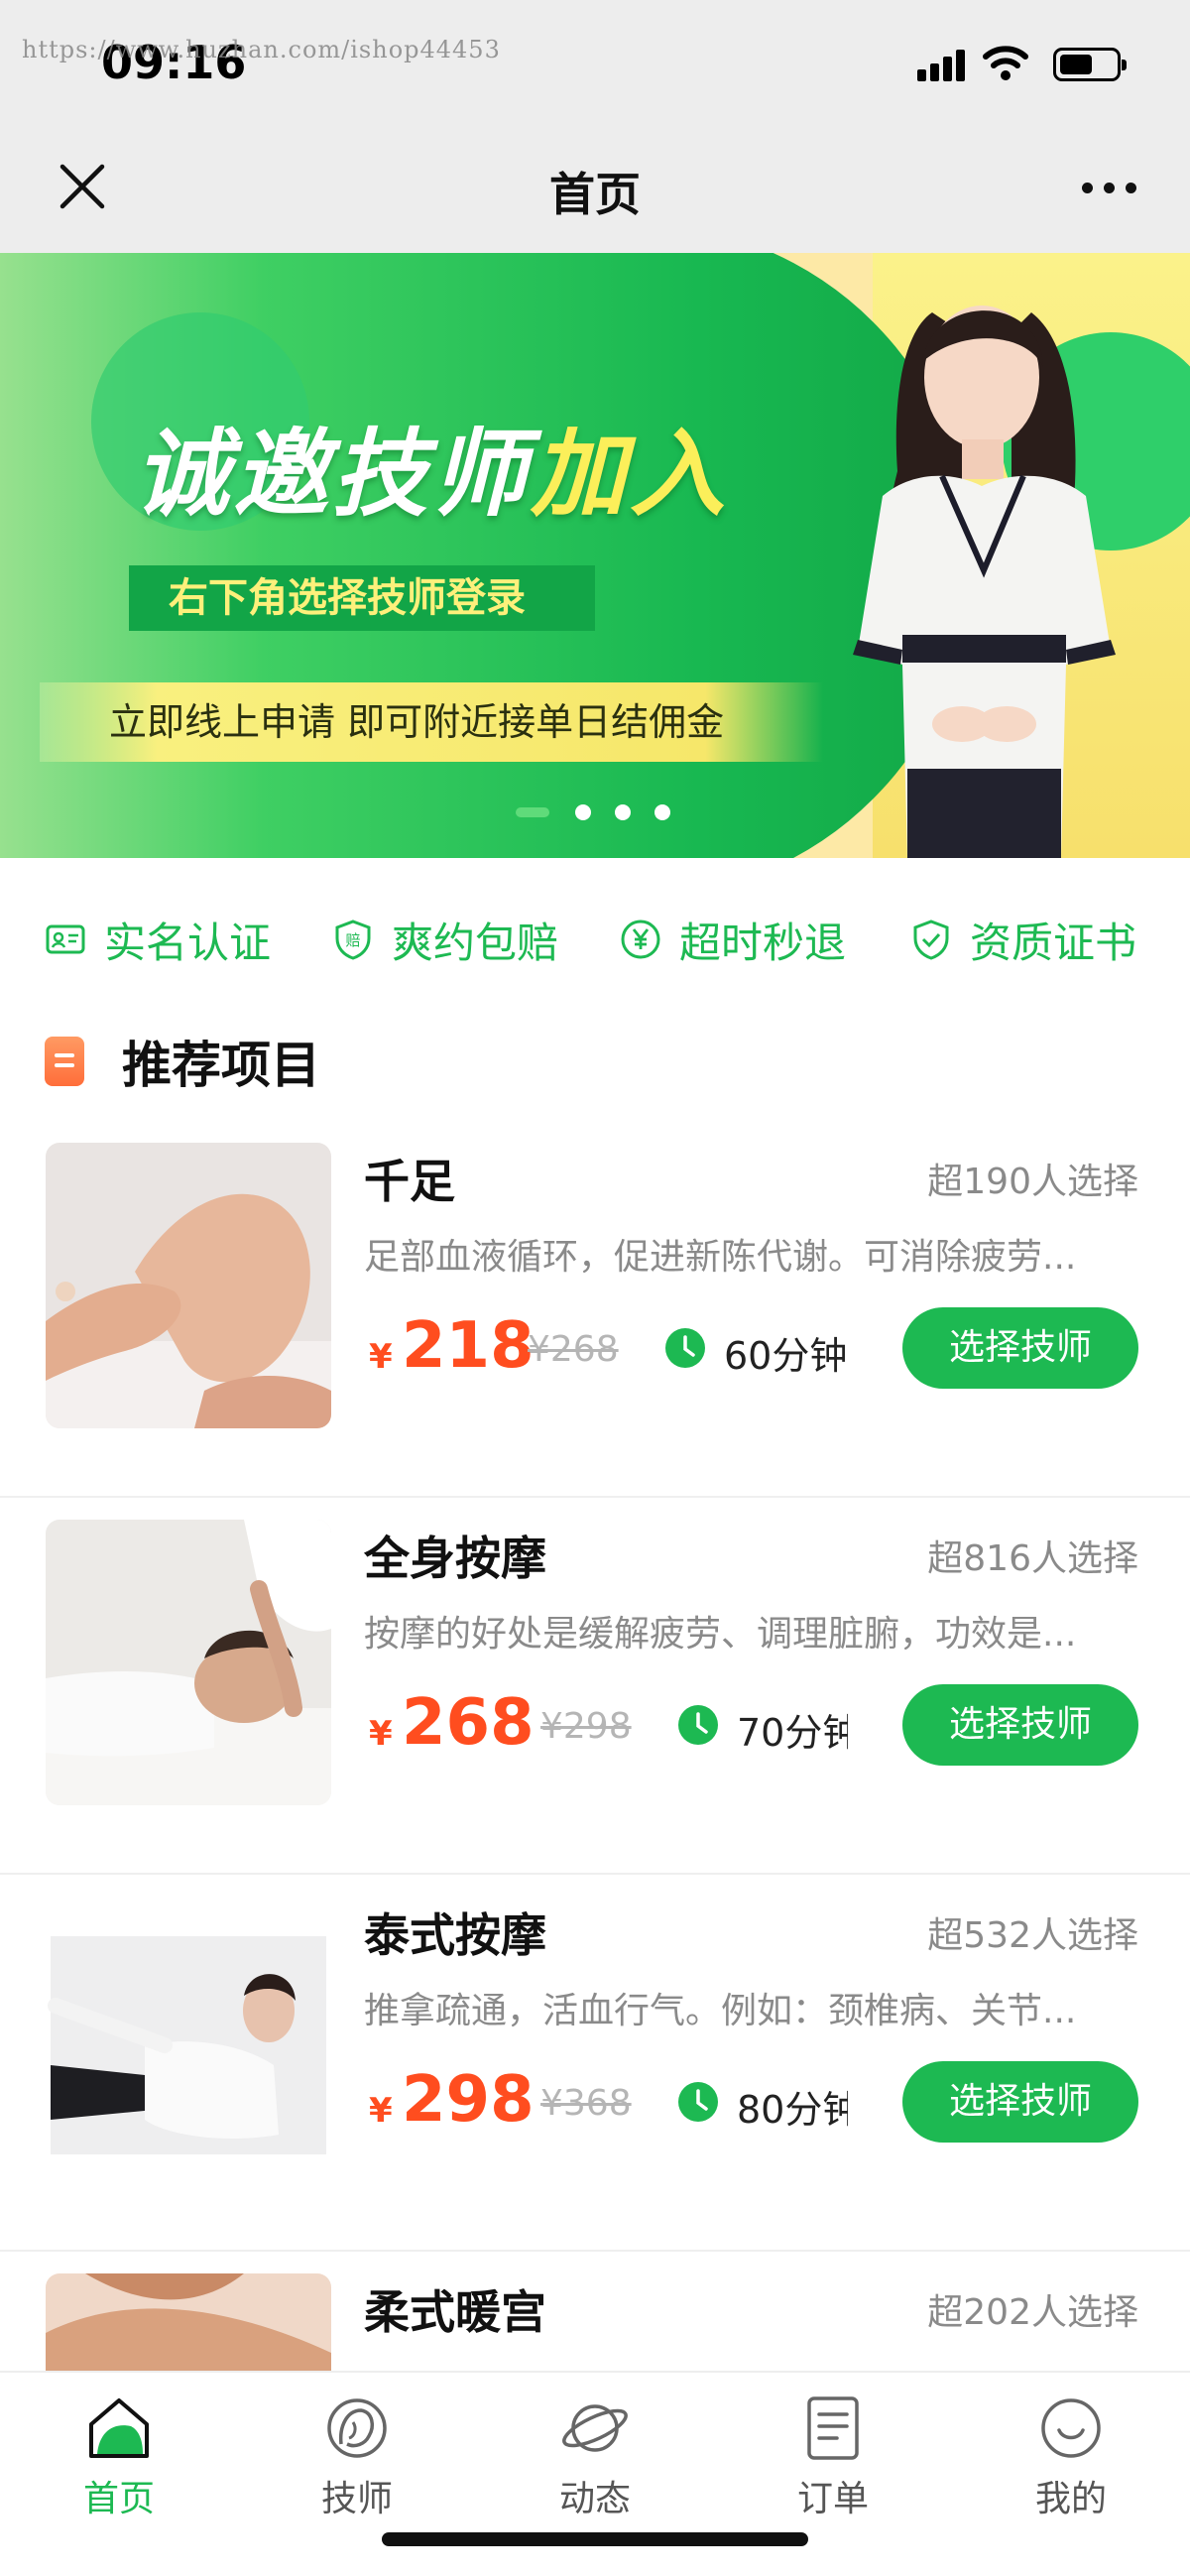 This screenshot has height=2576, width=1190. Describe the element at coordinates (409, 1181) in the screenshot. I see `service-name: 千足` at that location.